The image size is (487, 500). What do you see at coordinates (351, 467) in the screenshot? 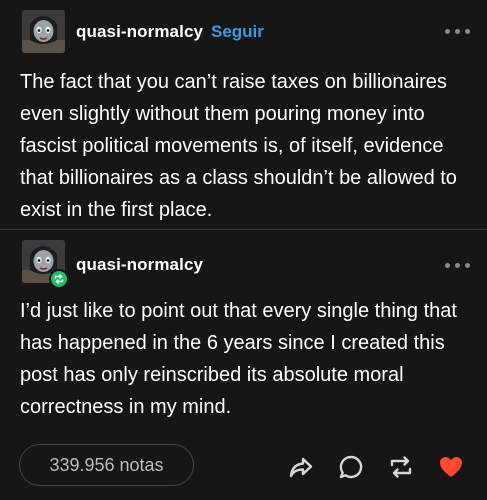
I see `reply-icon` at bounding box center [351, 467].